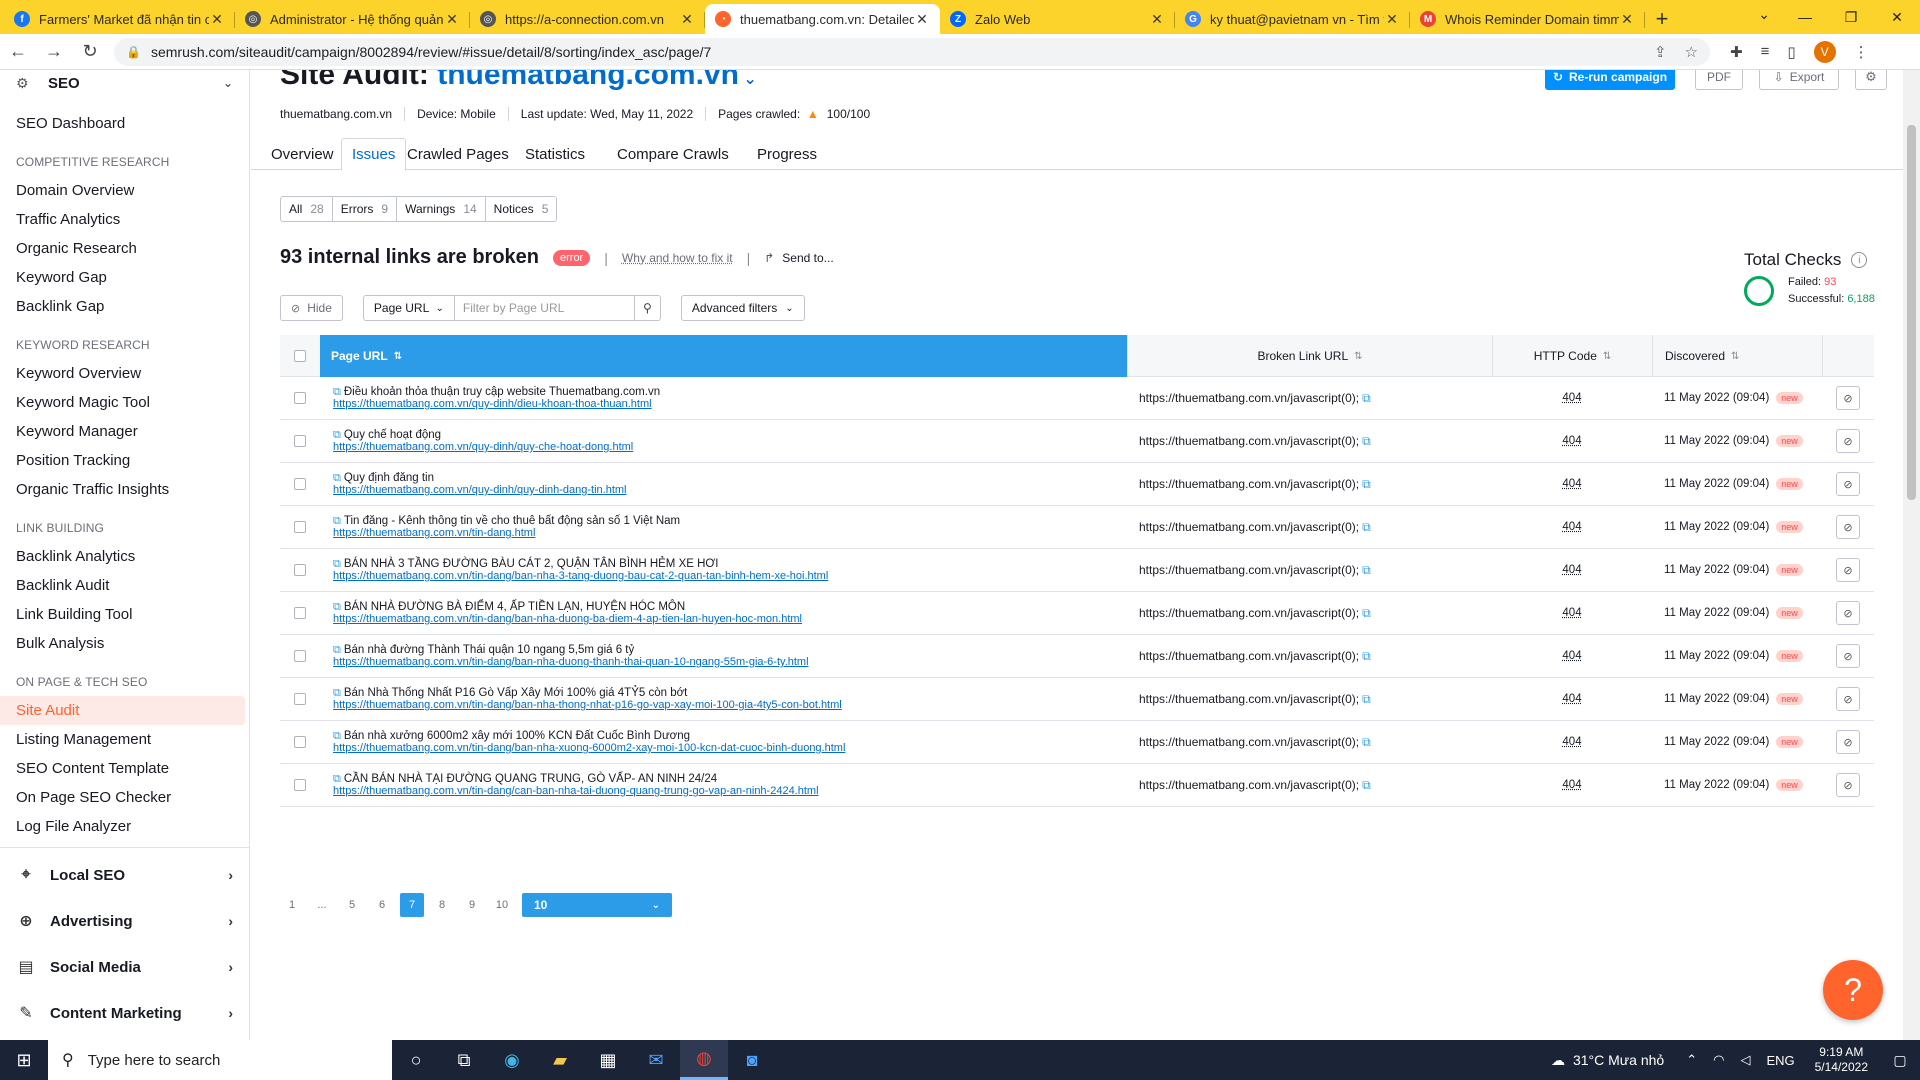  Describe the element at coordinates (647, 308) in the screenshot. I see `search-button: ⚲` at that location.